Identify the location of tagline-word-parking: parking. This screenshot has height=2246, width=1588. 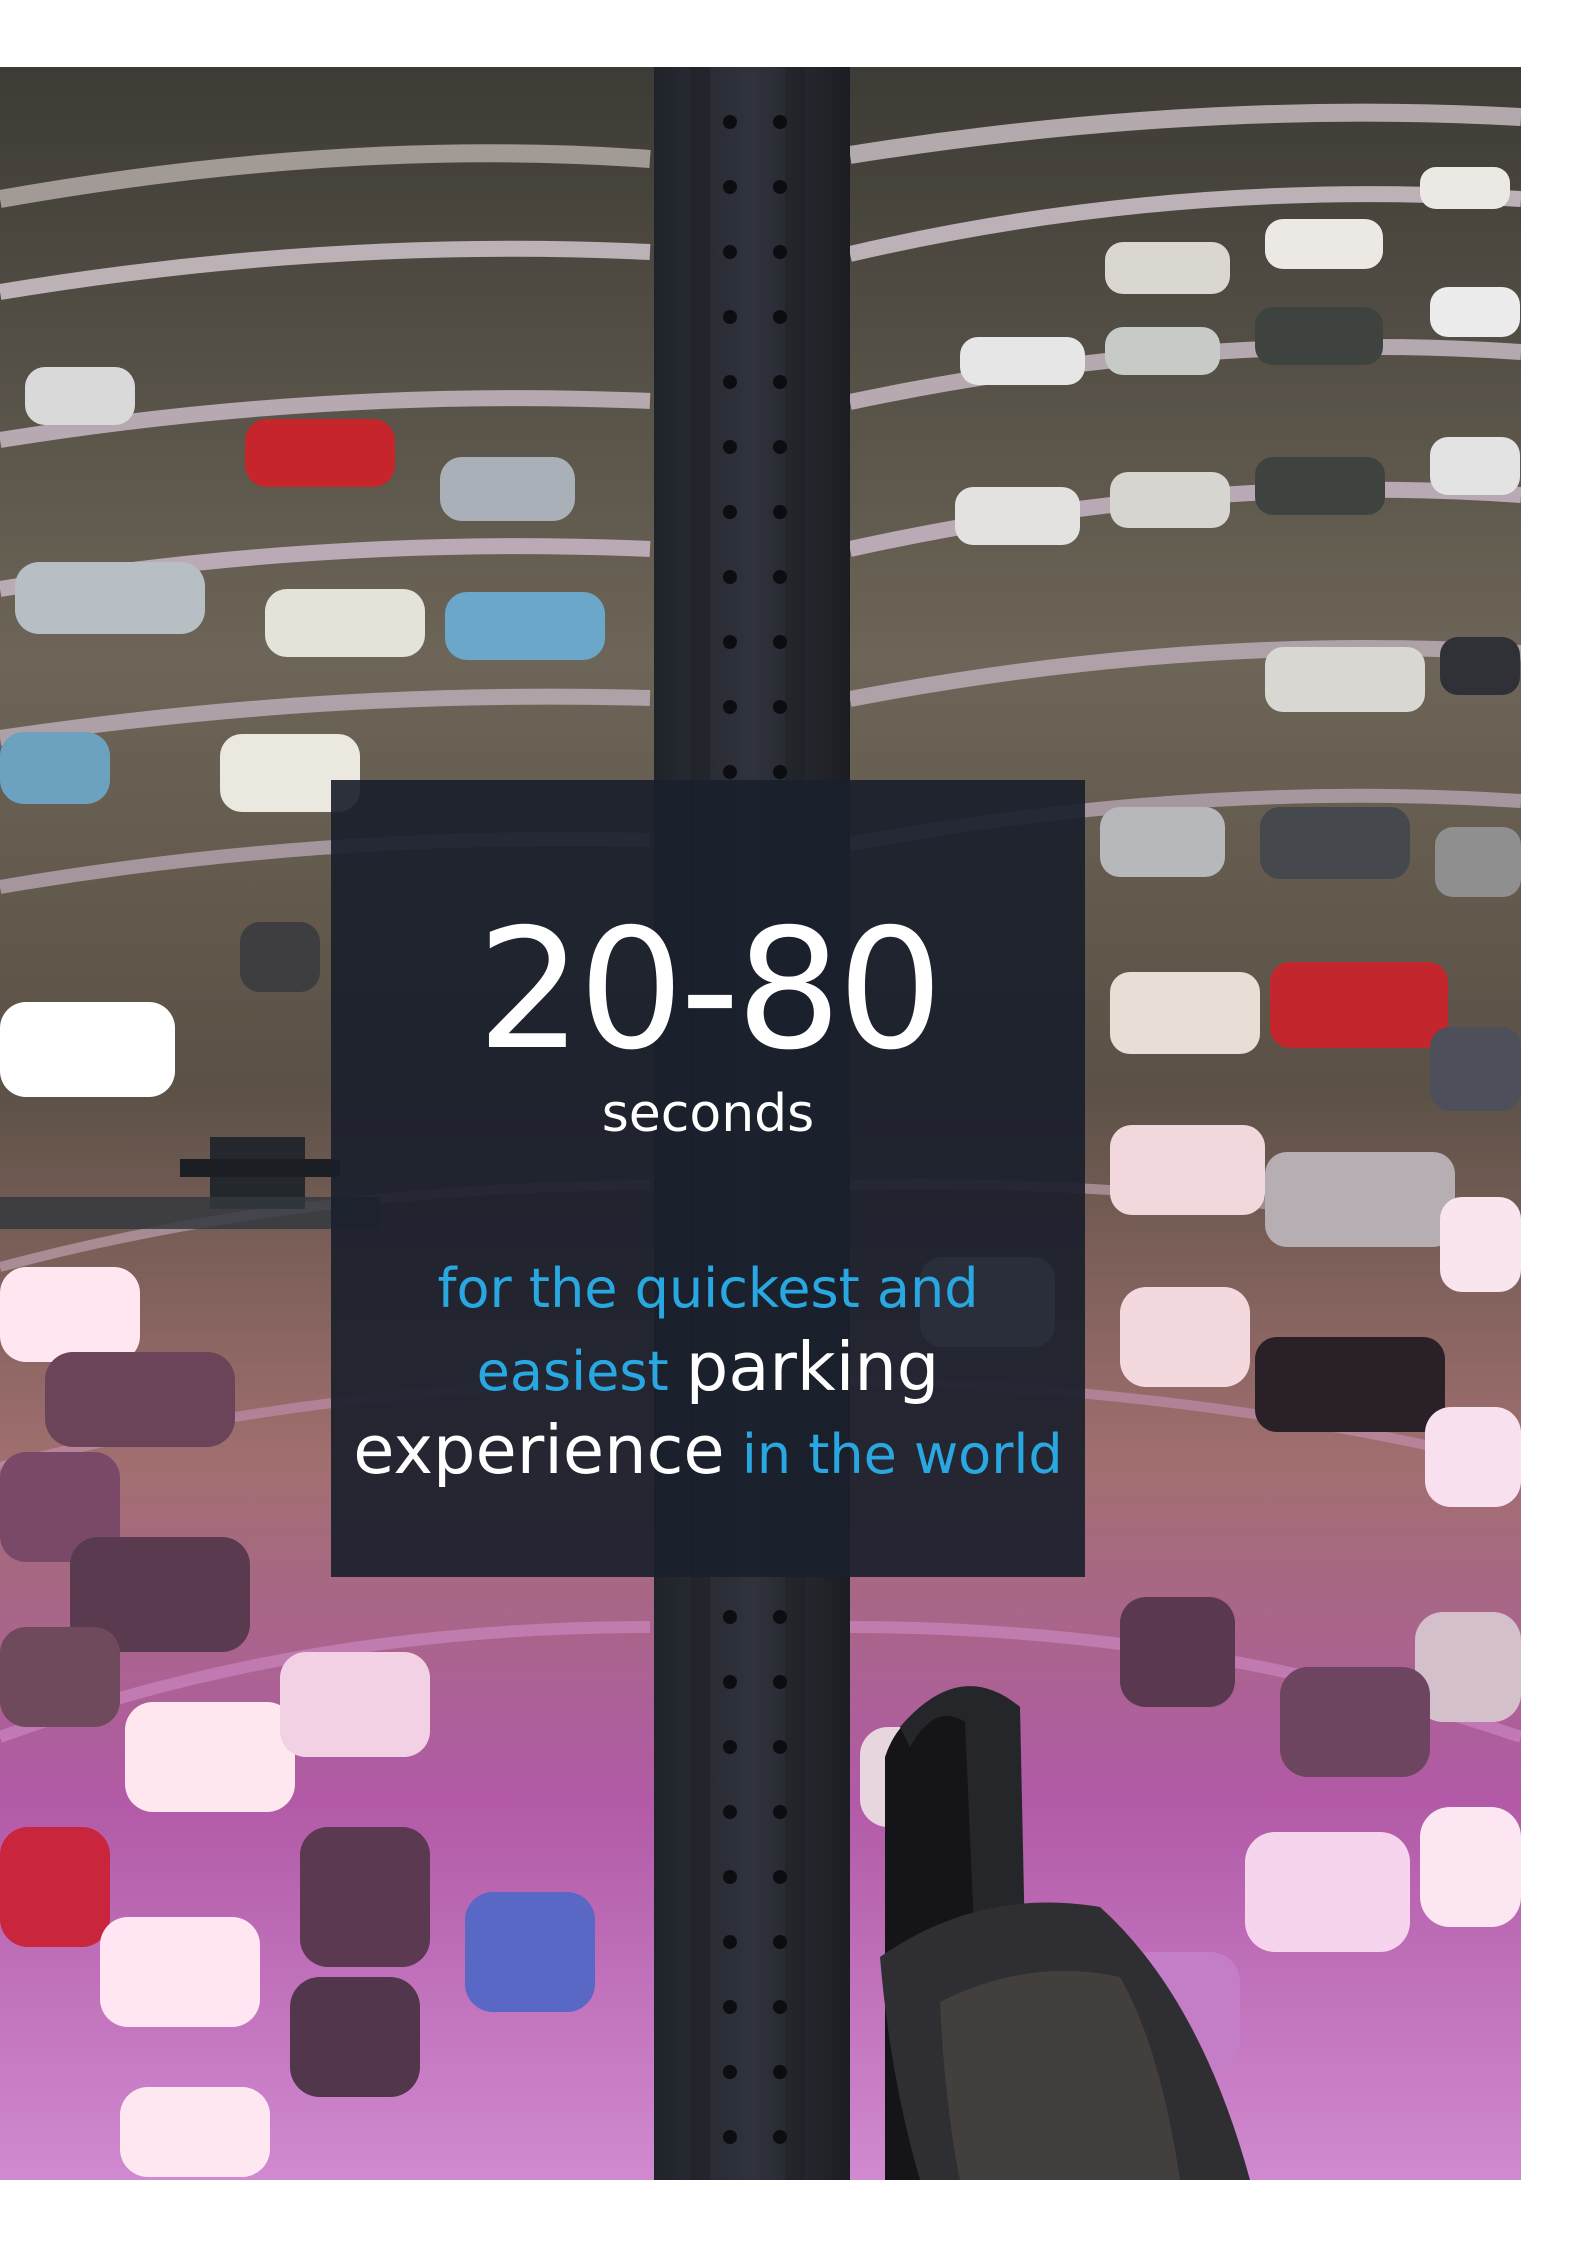
(812, 1367).